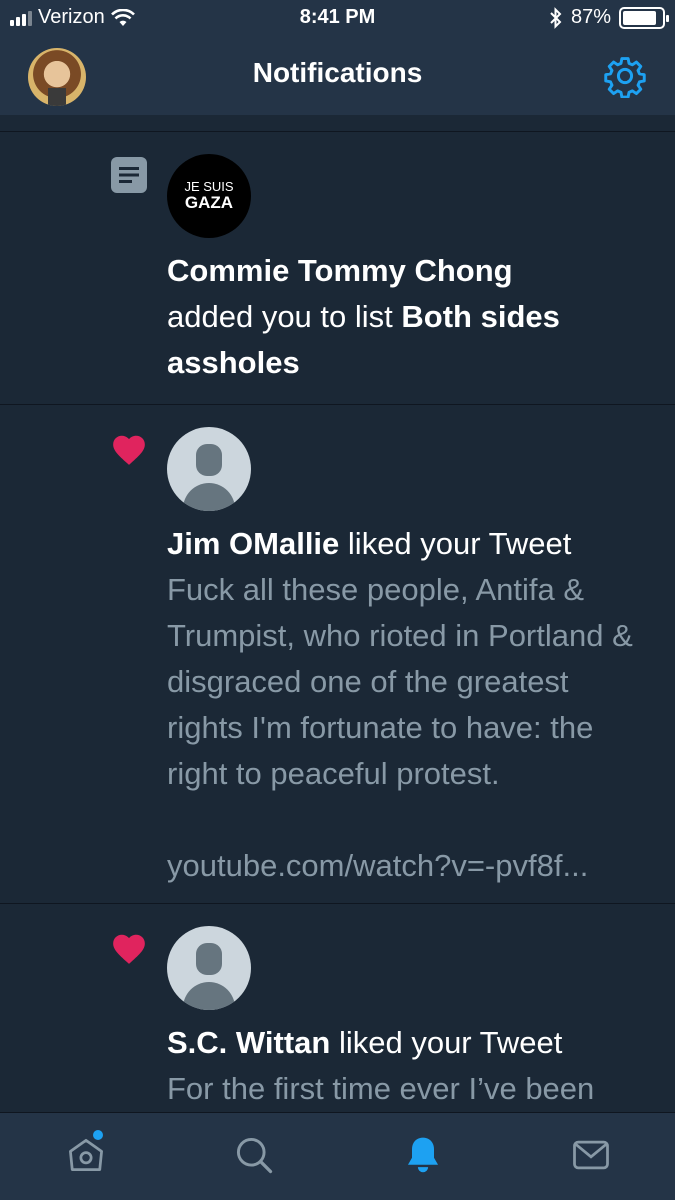 The width and height of the screenshot is (675, 1200). I want to click on status-right: 87%, so click(609, 17).